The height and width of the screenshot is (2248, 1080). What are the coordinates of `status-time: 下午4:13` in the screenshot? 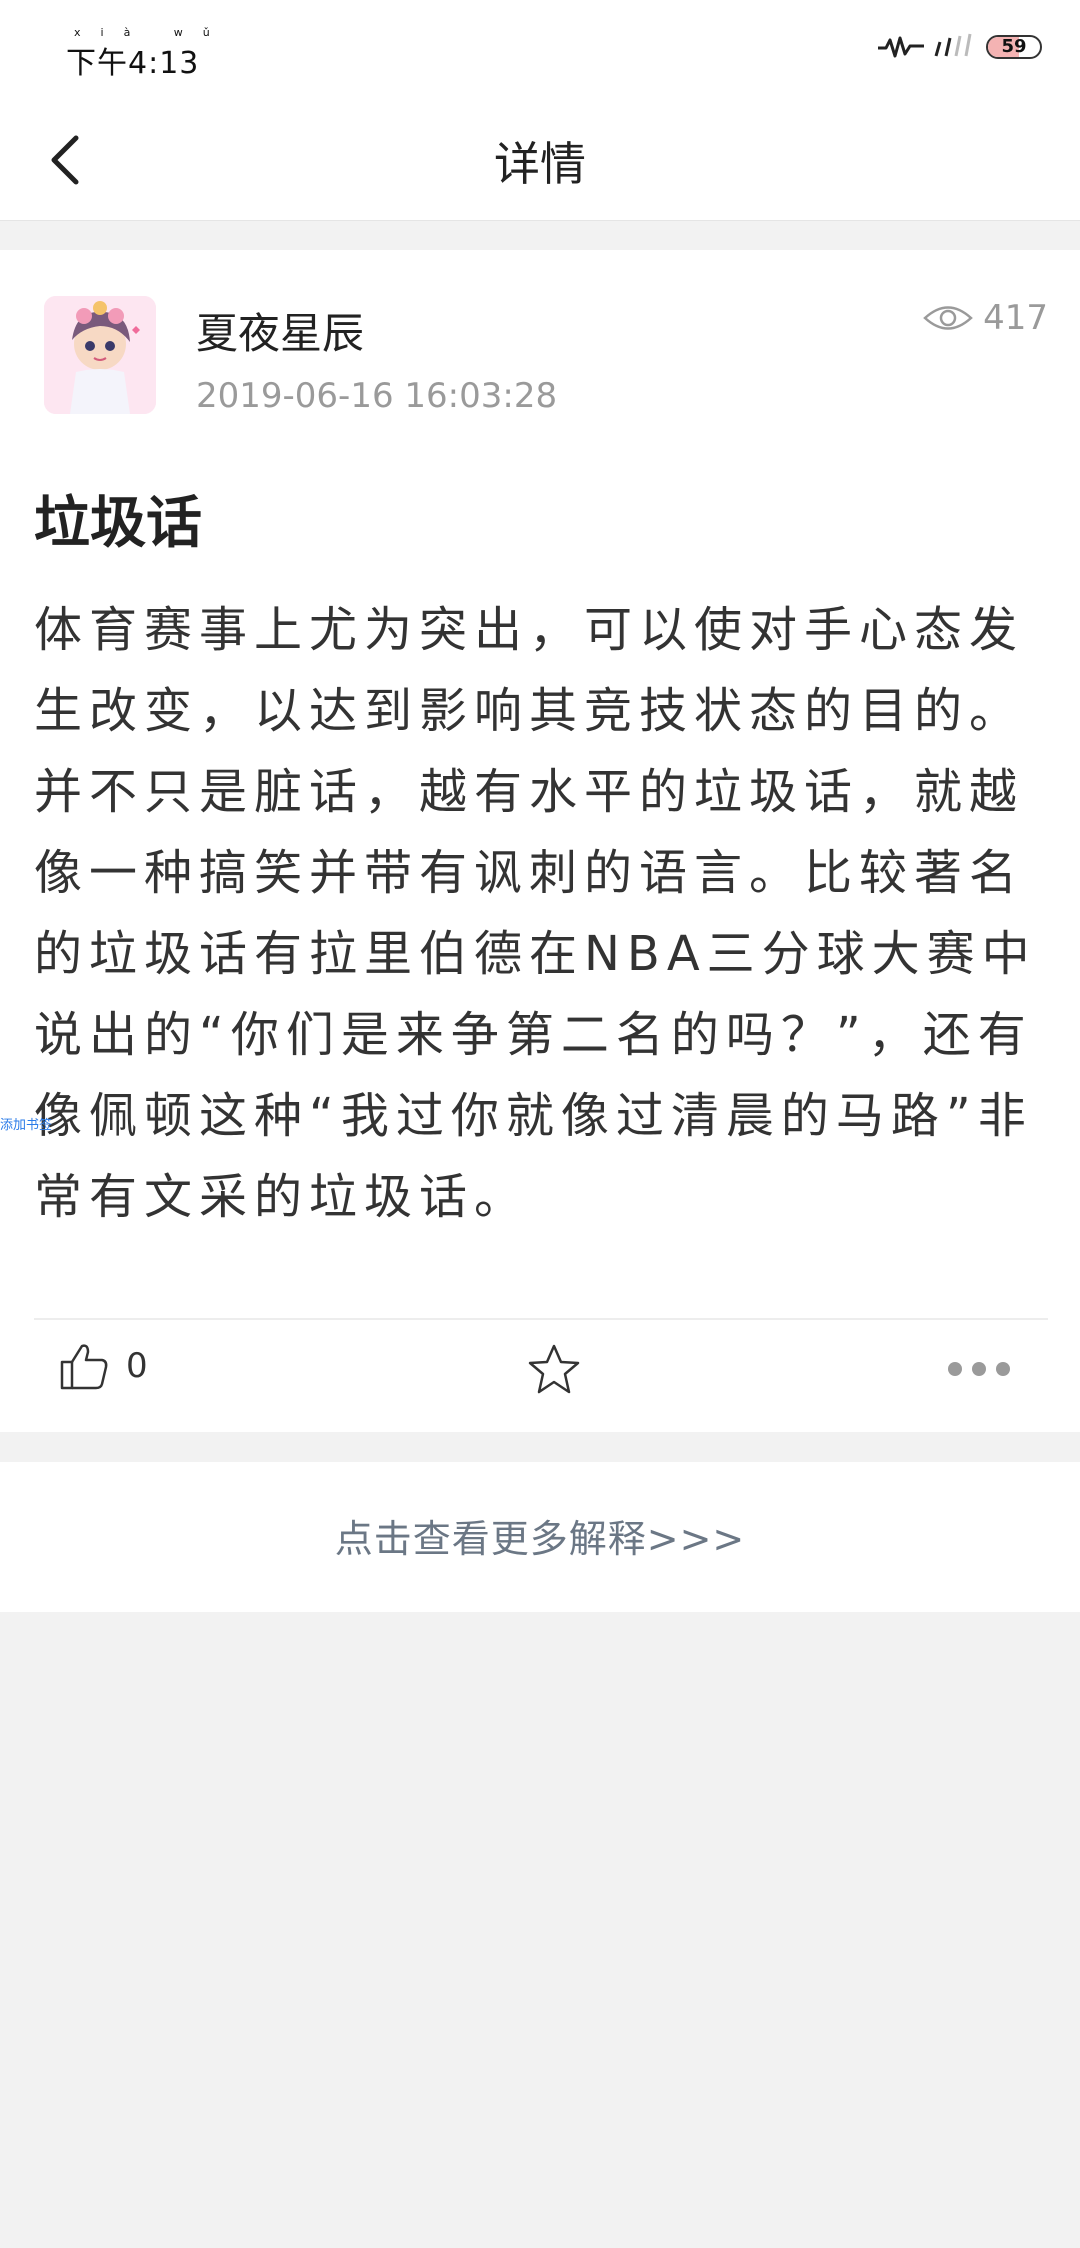 It's located at (133, 63).